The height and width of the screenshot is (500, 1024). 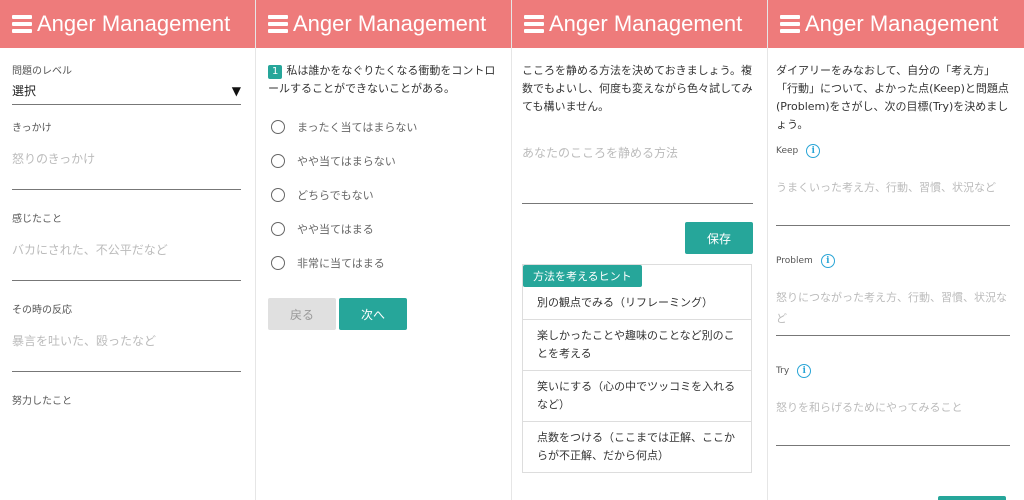 I want to click on calm-method-placeholder: あなたのこころを静める方法, so click(x=600, y=153).